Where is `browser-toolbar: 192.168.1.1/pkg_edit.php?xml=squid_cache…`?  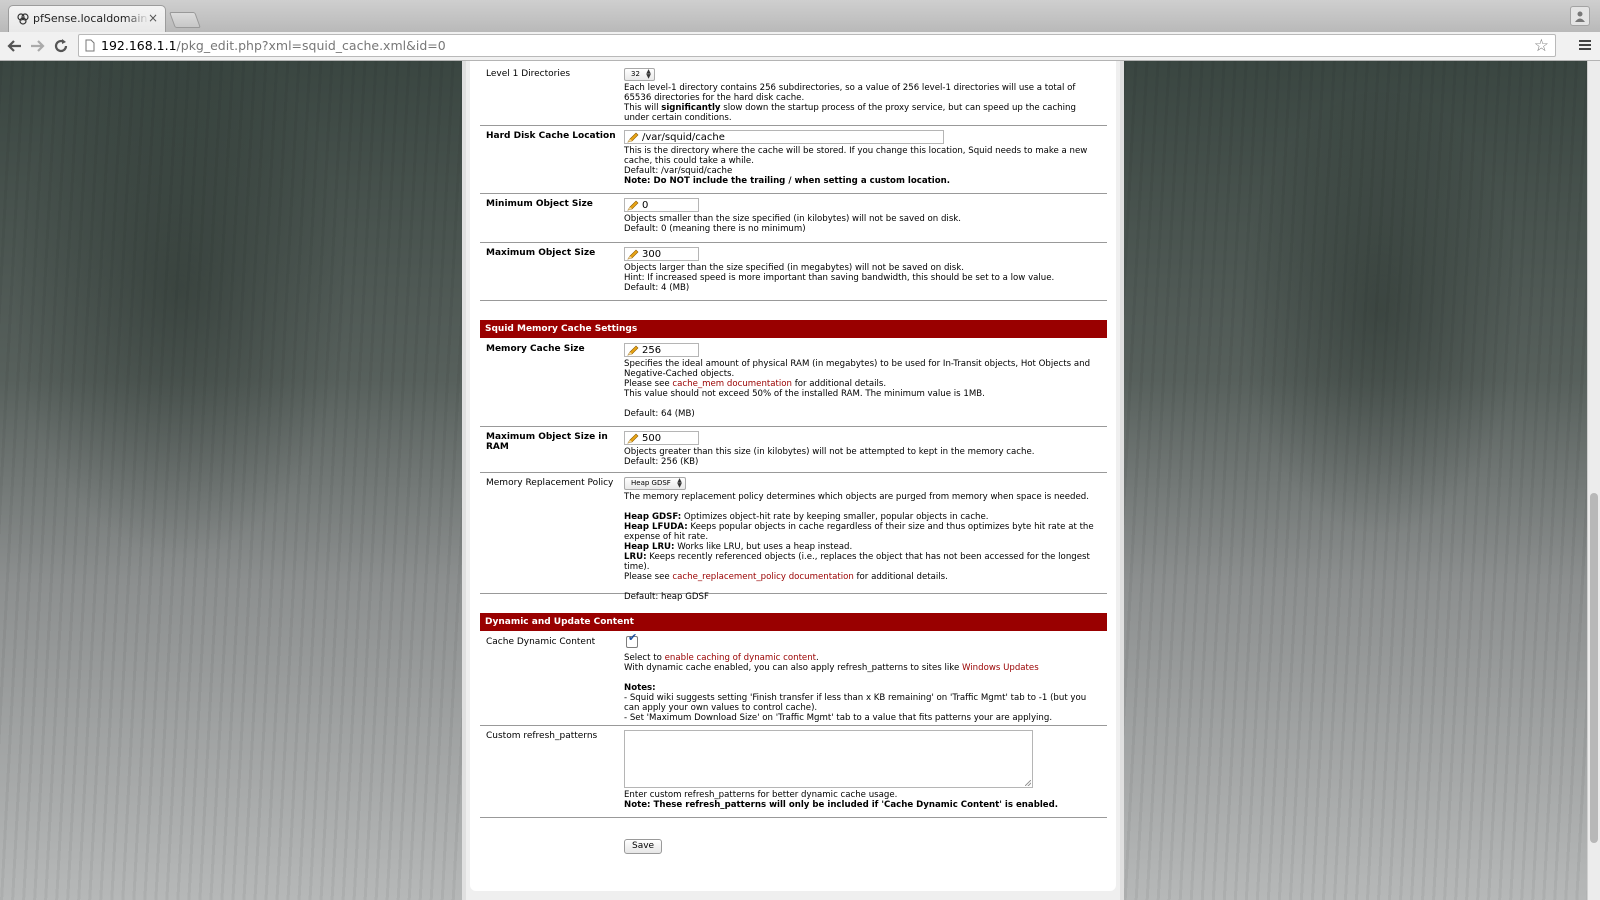
browser-toolbar: 192.168.1.1/pkg_edit.php?xml=squid_cache… is located at coordinates (800, 46).